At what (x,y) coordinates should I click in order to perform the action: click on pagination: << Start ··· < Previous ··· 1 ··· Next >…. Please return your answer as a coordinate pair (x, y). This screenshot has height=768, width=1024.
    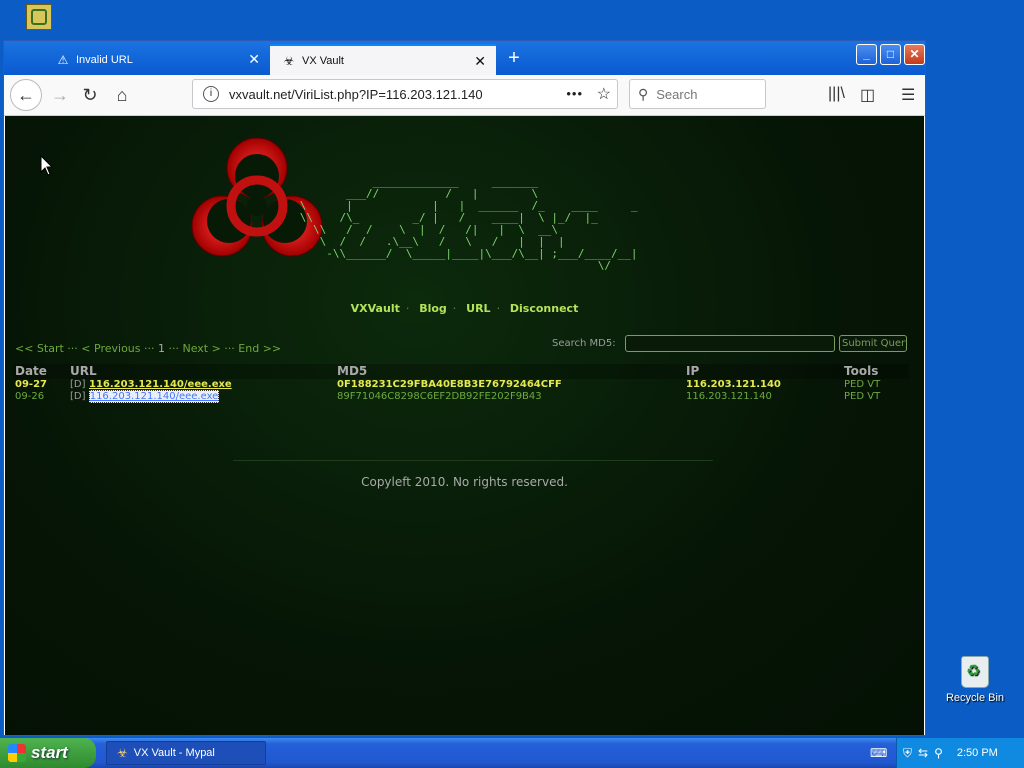
    Looking at the image, I should click on (148, 348).